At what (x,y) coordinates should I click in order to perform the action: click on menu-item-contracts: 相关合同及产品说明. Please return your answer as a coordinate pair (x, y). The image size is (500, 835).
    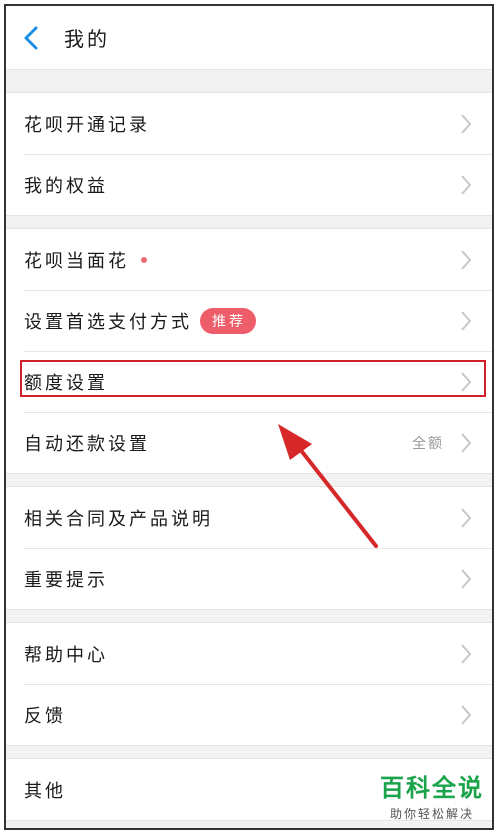
    Looking at the image, I should click on (249, 517).